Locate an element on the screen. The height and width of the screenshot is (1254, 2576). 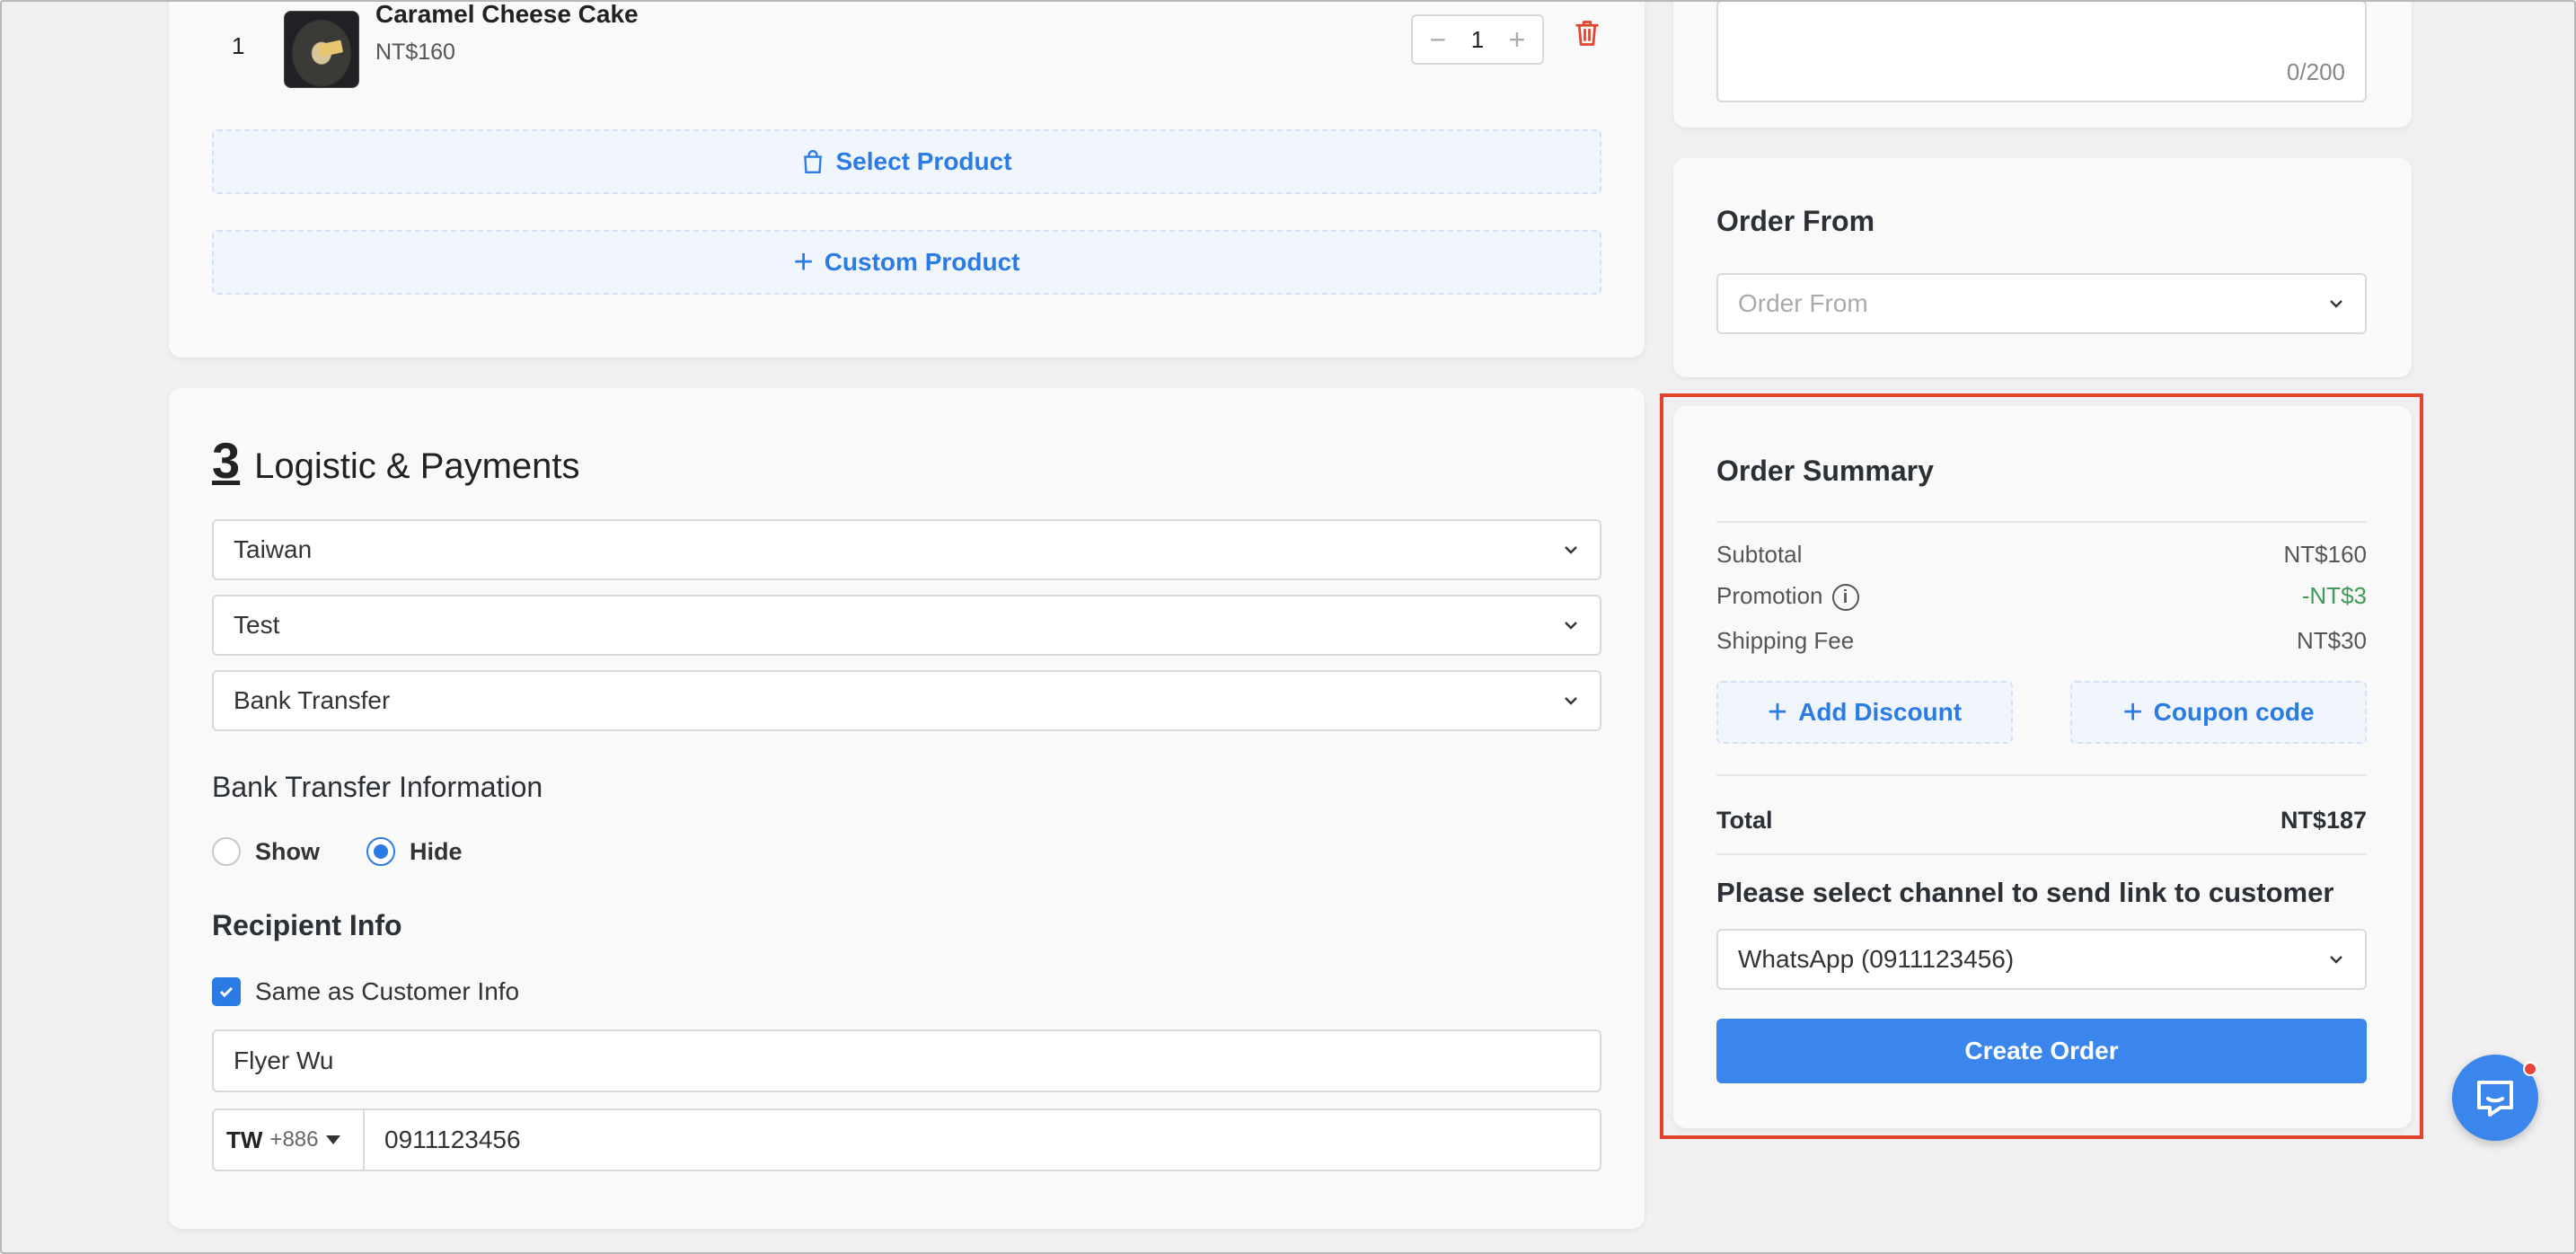
quantity-stepper: − 1 + is located at coordinates (1477, 40).